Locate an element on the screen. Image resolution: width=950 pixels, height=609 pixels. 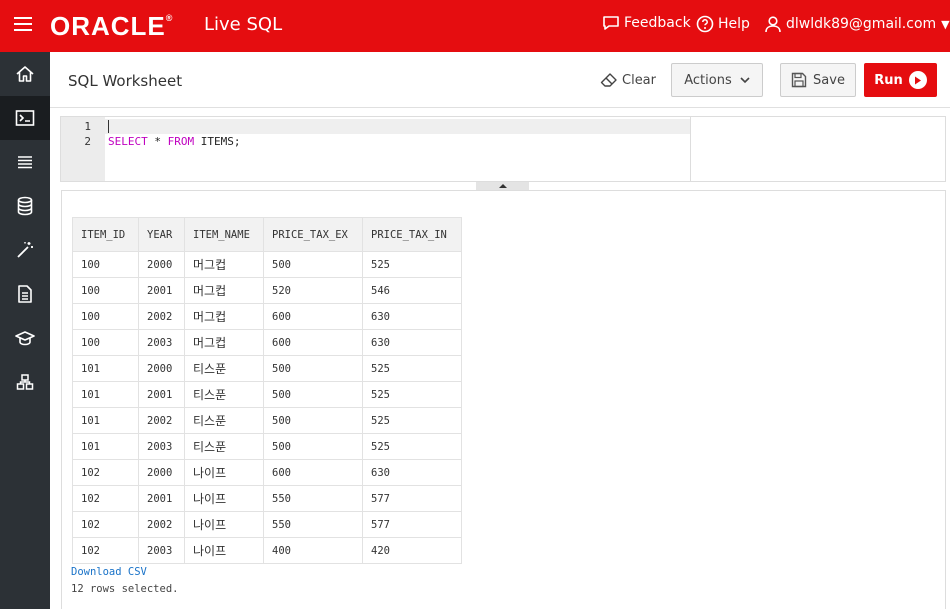
list-icon is located at coordinates (25, 162).